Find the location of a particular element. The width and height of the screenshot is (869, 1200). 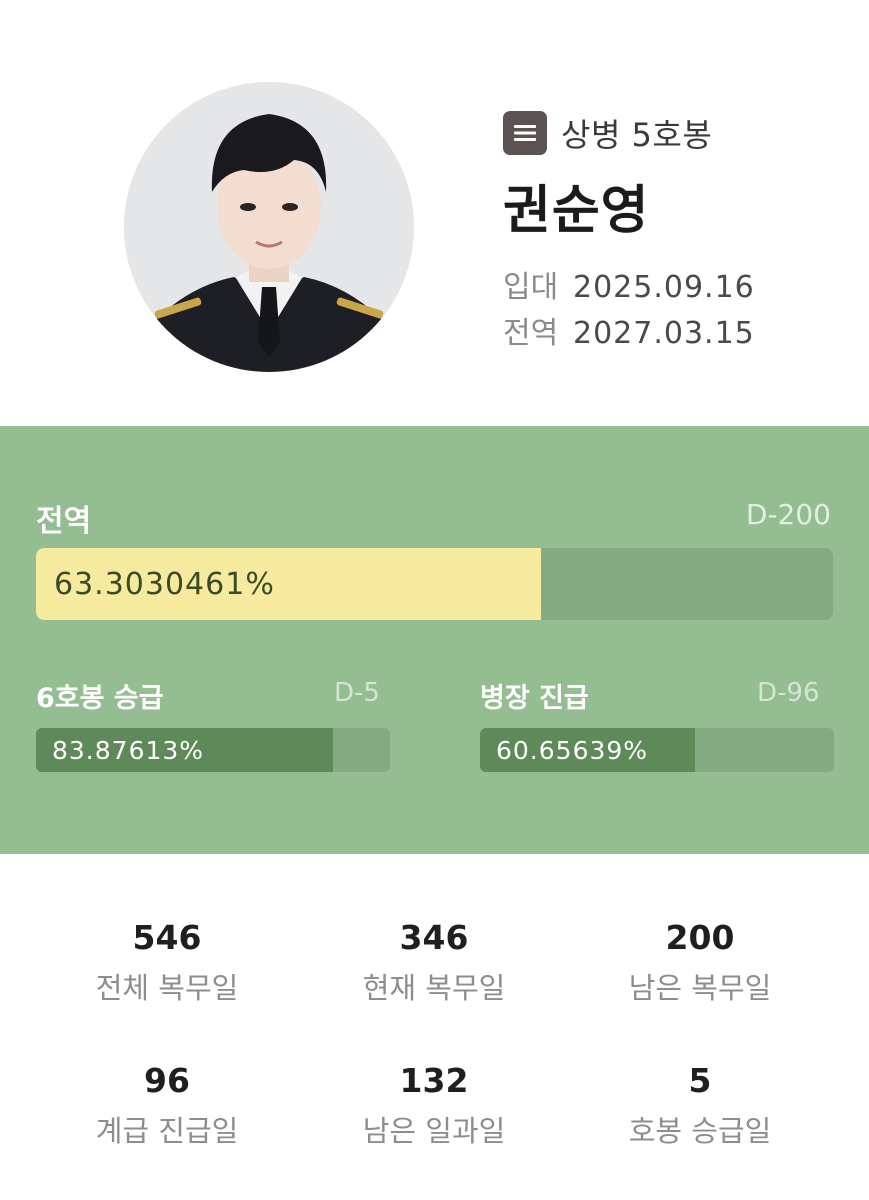

profile-photo is located at coordinates (269, 227).